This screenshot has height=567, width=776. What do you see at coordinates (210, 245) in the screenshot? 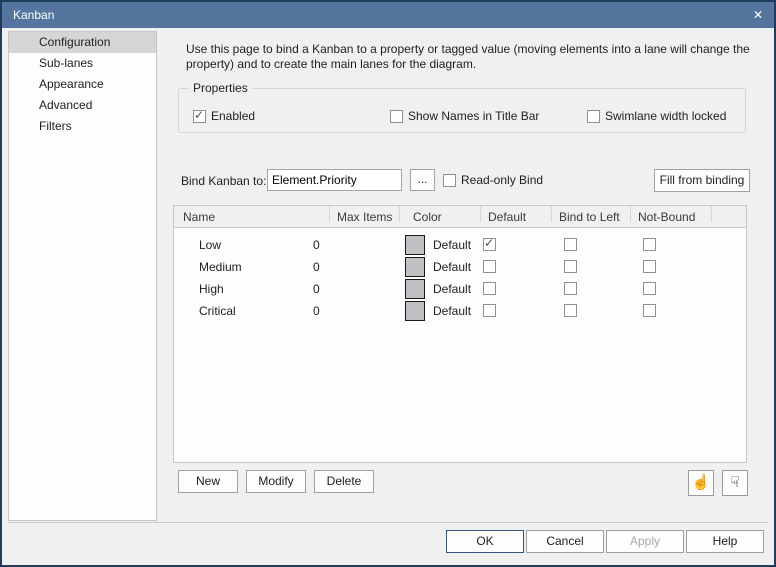
I see `lane-name: Low` at bounding box center [210, 245].